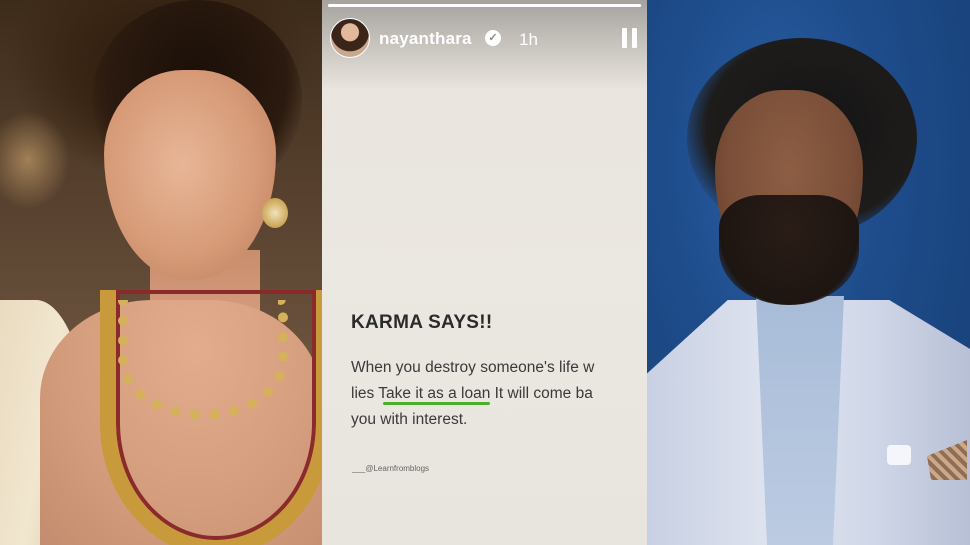 The image size is (970, 545). Describe the element at coordinates (437, 403) in the screenshot. I see `green-underline` at that location.